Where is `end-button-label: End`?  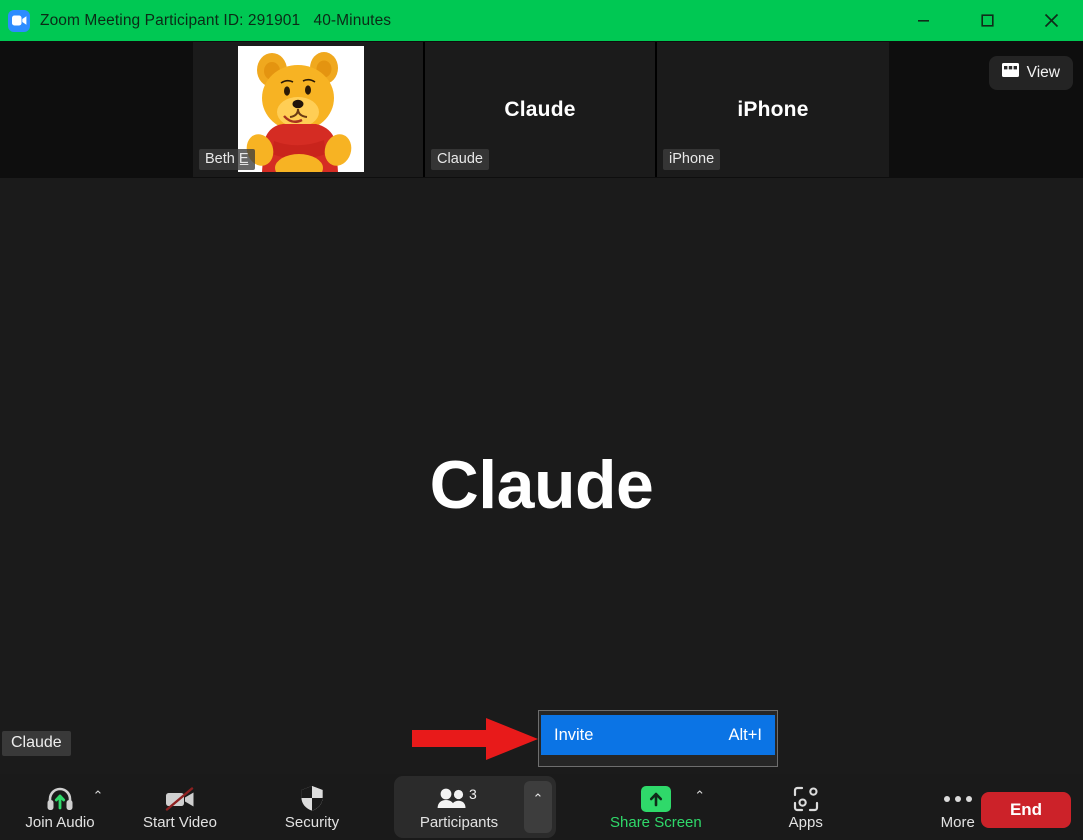
end-button-label: End is located at coordinates (1026, 809).